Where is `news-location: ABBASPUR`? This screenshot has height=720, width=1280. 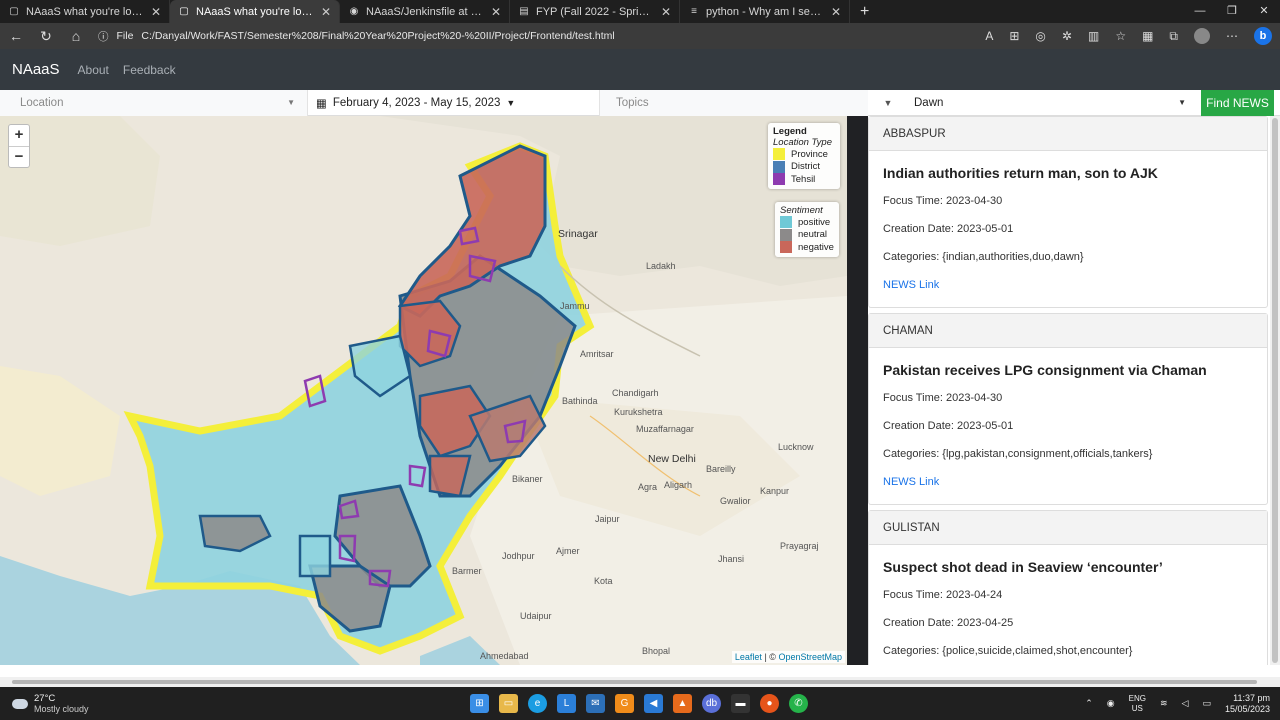 news-location: ABBASPUR is located at coordinates (1068, 134).